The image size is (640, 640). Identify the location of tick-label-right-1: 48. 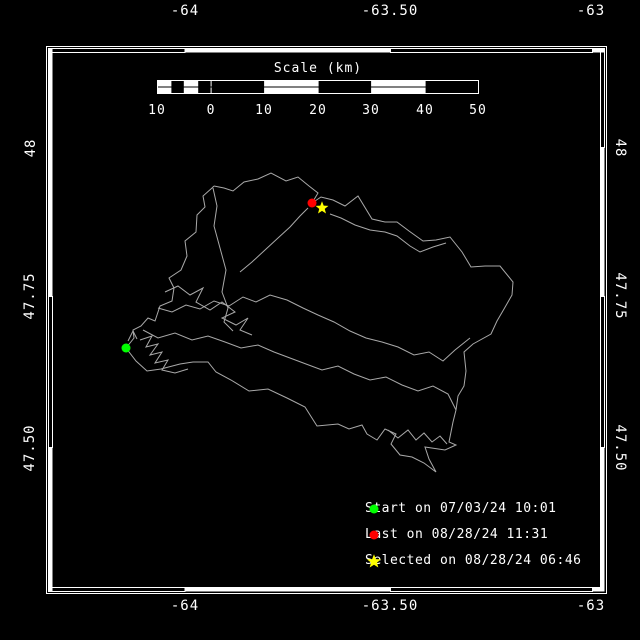
(620, 148).